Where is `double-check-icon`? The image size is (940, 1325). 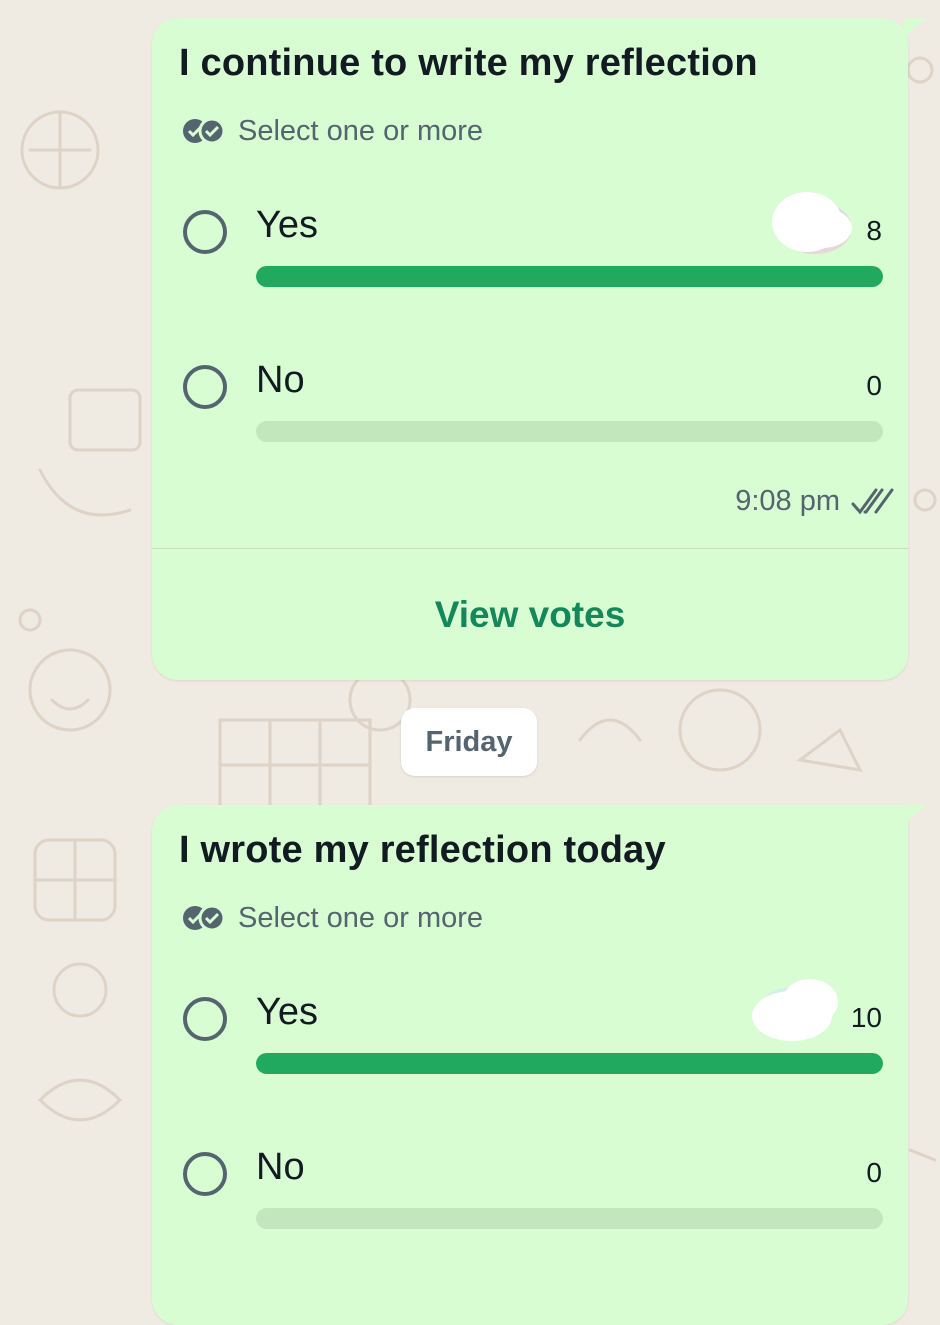
double-check-icon is located at coordinates (872, 501).